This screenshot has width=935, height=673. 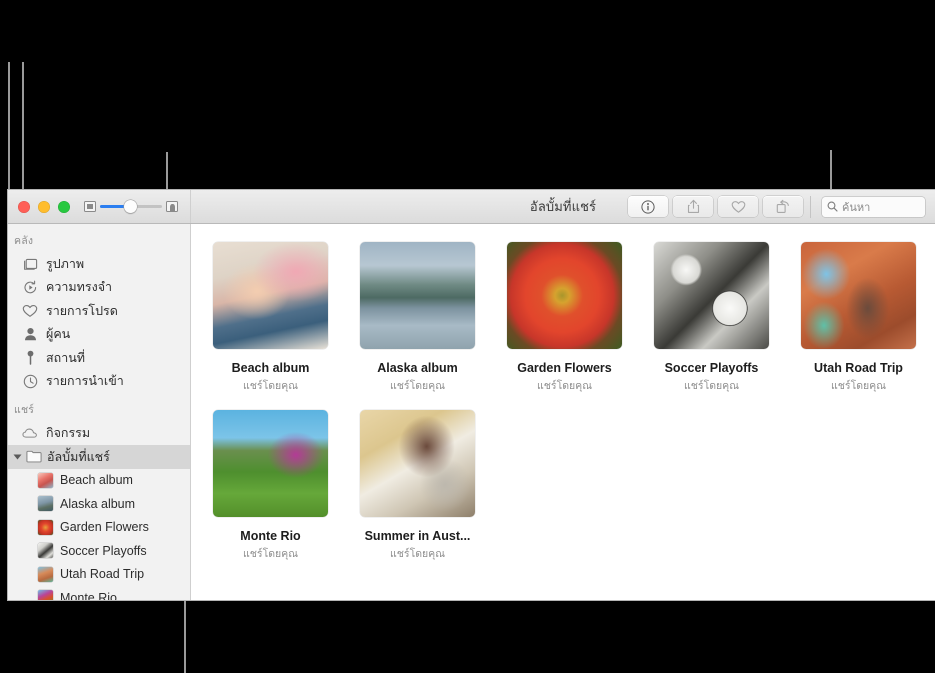 I want to click on window-title: อัลบั้มที่แชร์, so click(x=563, y=206).